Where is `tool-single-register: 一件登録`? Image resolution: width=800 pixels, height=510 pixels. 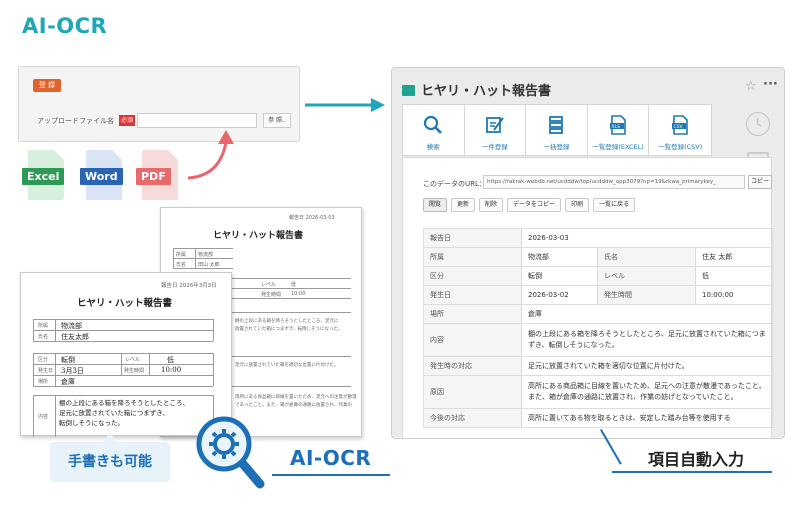
tool-single-register: 一件登録 is located at coordinates (496, 130).